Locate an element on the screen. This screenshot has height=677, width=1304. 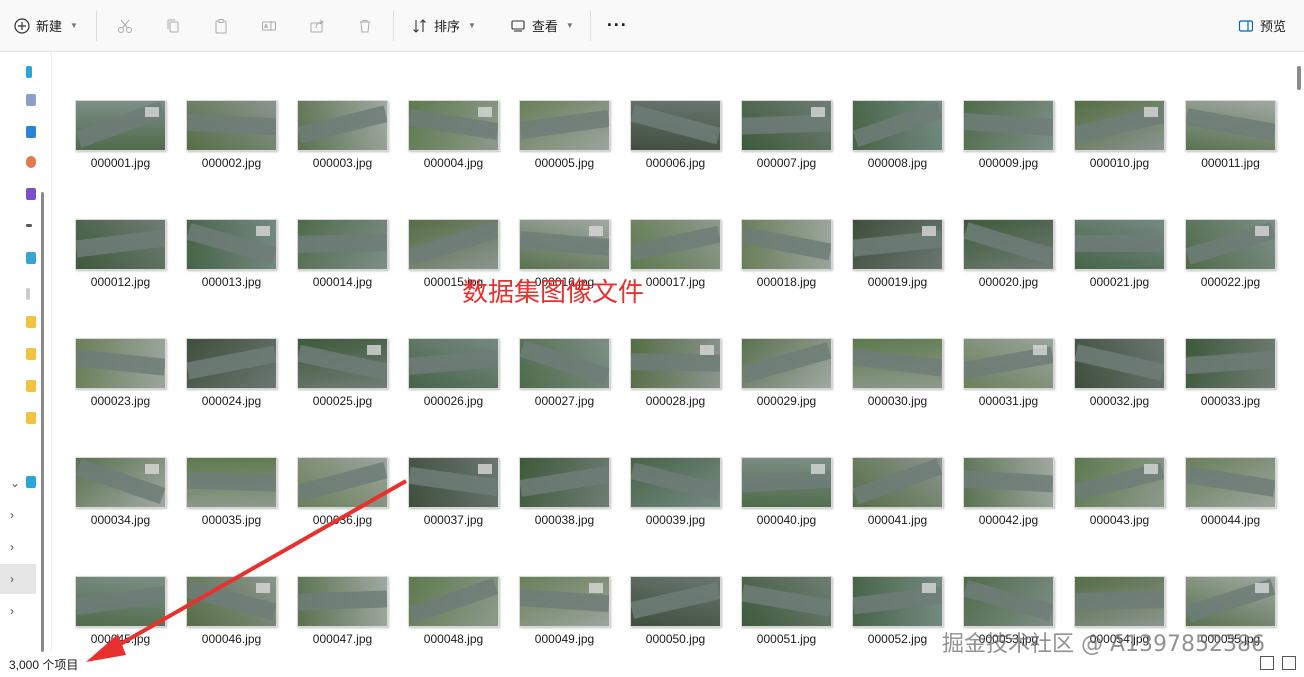
file-item: 000010.jpg is located at coordinates (1119, 135).